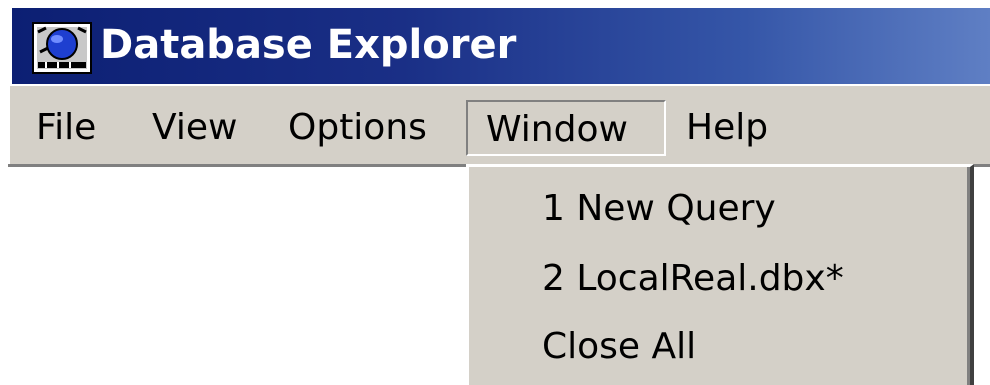  Describe the element at coordinates (727, 128) in the screenshot. I see `menu-help: Help` at that location.